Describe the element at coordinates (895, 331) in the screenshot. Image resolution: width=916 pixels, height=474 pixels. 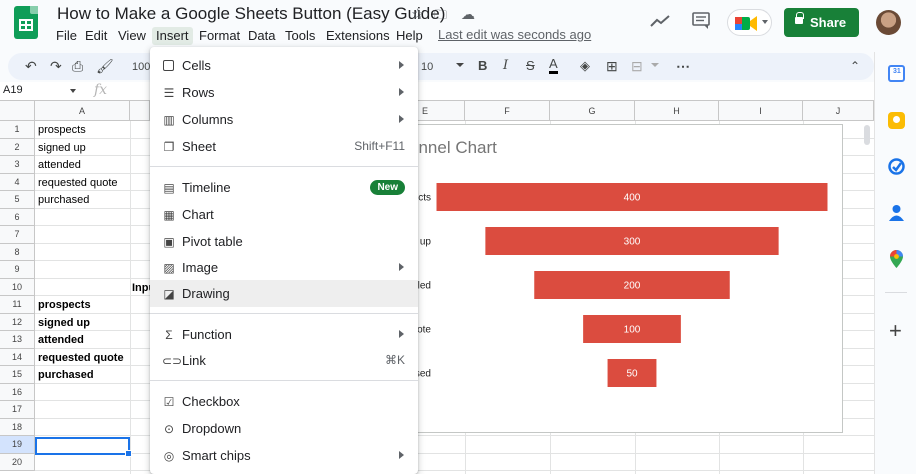
I see `add-addon-icon: +` at that location.